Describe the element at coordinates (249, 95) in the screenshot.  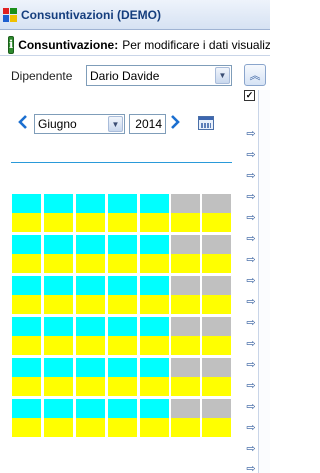
I see `show-checkbox: ✓` at that location.